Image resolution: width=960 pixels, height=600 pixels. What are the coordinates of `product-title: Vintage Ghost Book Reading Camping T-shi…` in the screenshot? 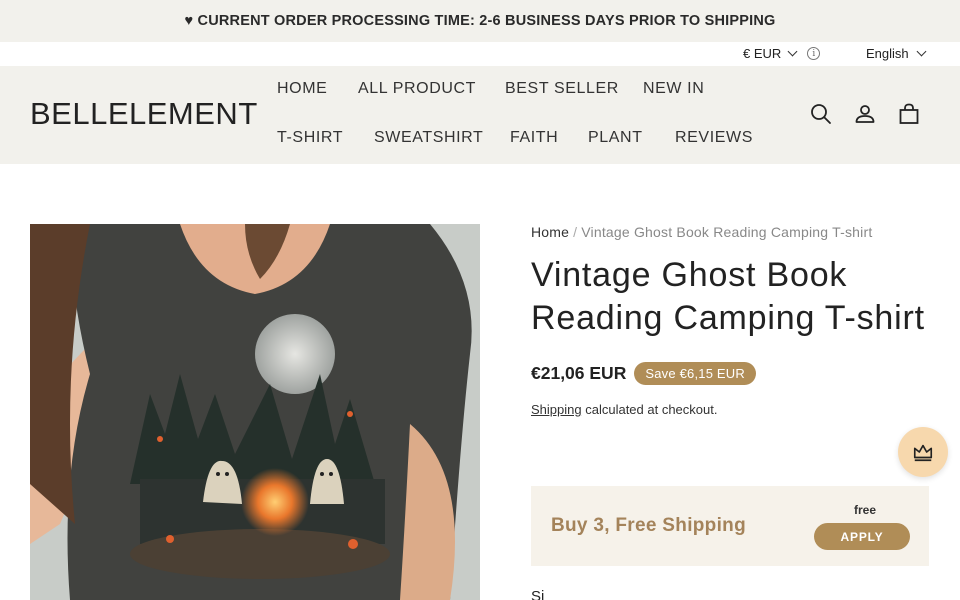 It's located at (728, 296).